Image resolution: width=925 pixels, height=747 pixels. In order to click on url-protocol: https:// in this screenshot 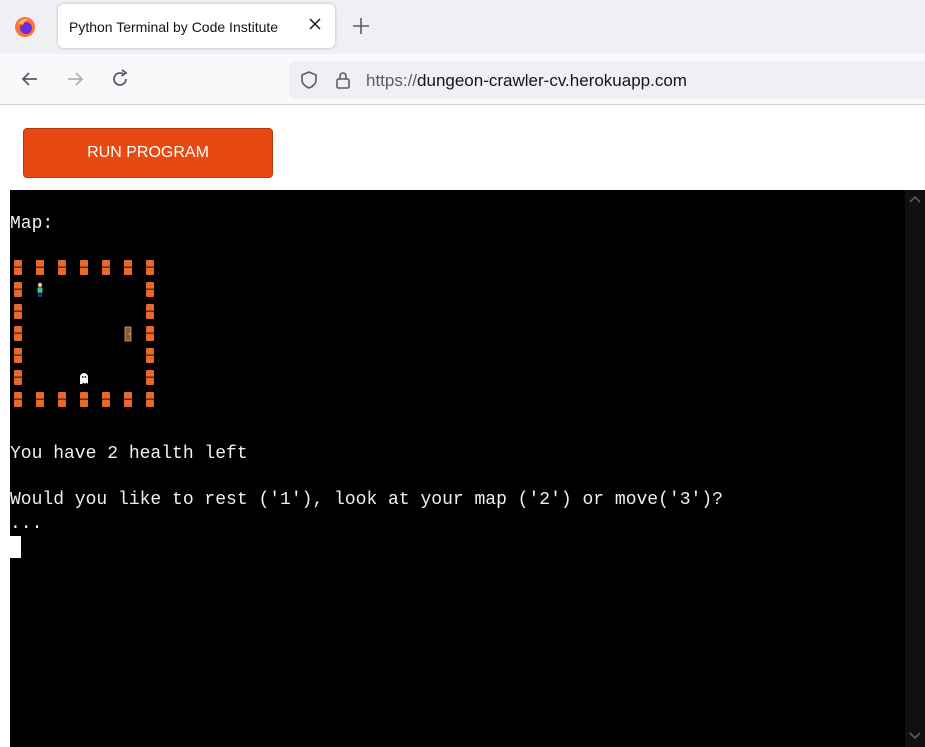, I will do `click(392, 80)`.